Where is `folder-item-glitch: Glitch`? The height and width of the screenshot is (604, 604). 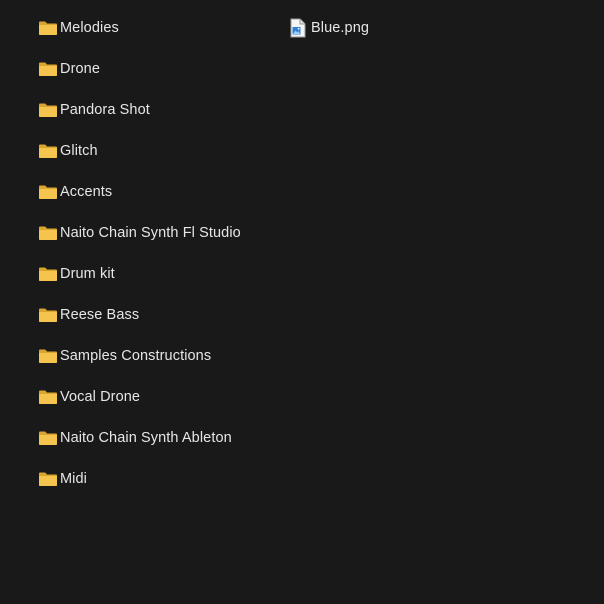
folder-item-glitch: Glitch is located at coordinates (68, 151).